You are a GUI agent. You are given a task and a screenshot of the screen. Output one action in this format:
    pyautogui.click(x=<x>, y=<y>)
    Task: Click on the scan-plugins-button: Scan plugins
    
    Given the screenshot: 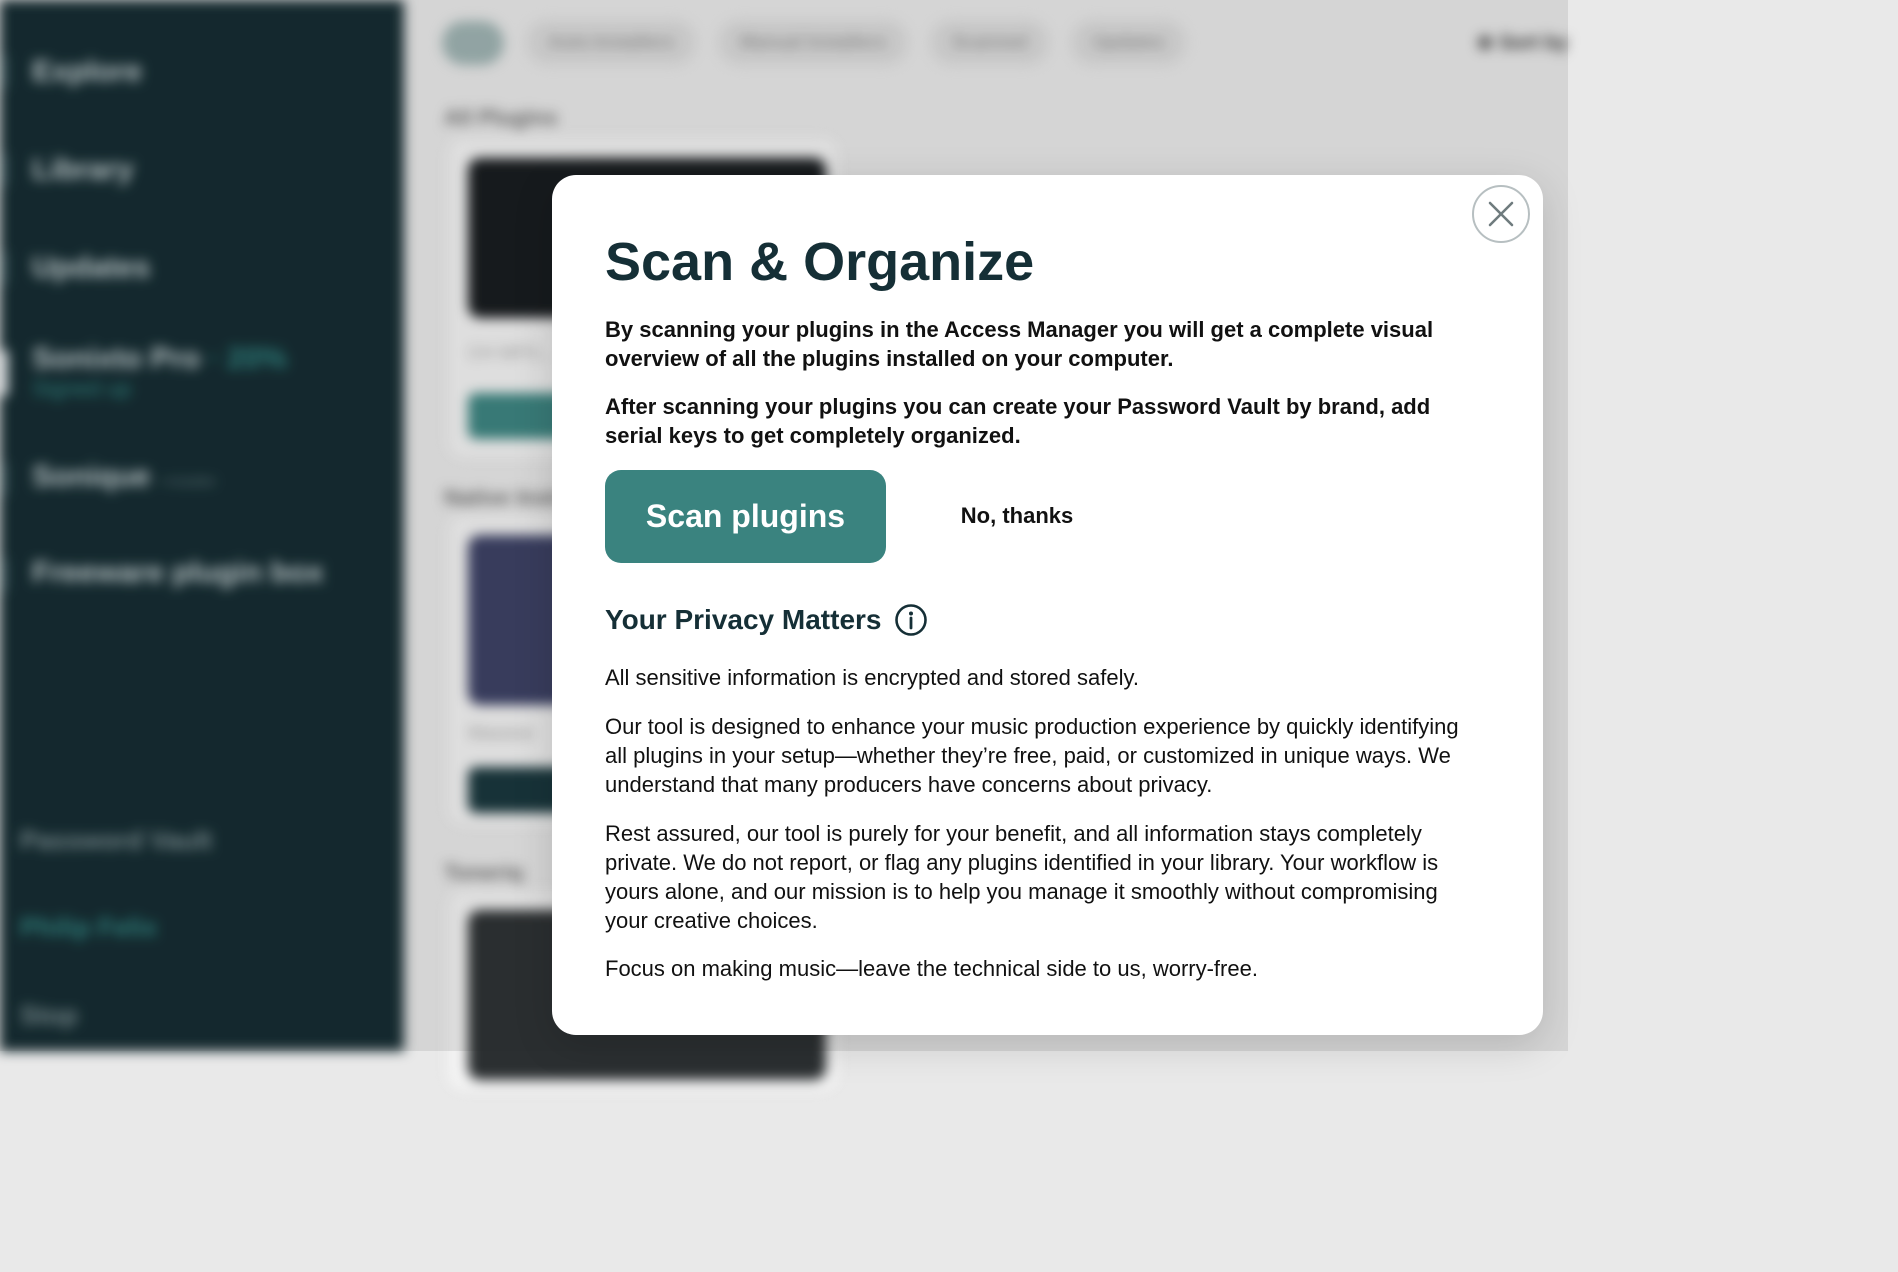 What is the action you would take?
    pyautogui.click(x=745, y=516)
    